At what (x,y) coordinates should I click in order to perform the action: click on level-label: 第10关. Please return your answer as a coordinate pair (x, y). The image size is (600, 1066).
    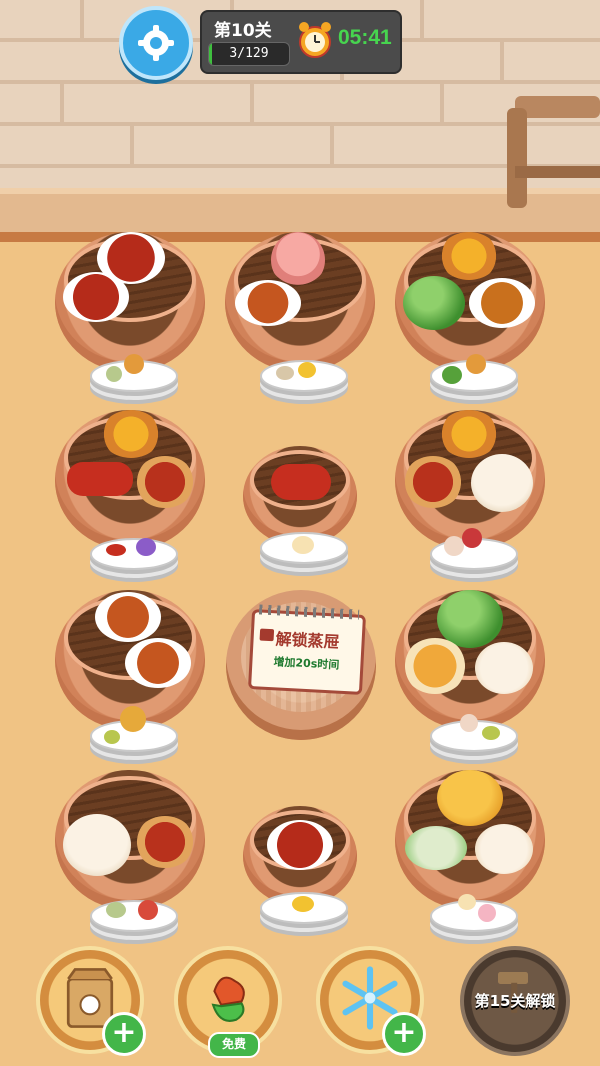
    Looking at the image, I should click on (243, 31).